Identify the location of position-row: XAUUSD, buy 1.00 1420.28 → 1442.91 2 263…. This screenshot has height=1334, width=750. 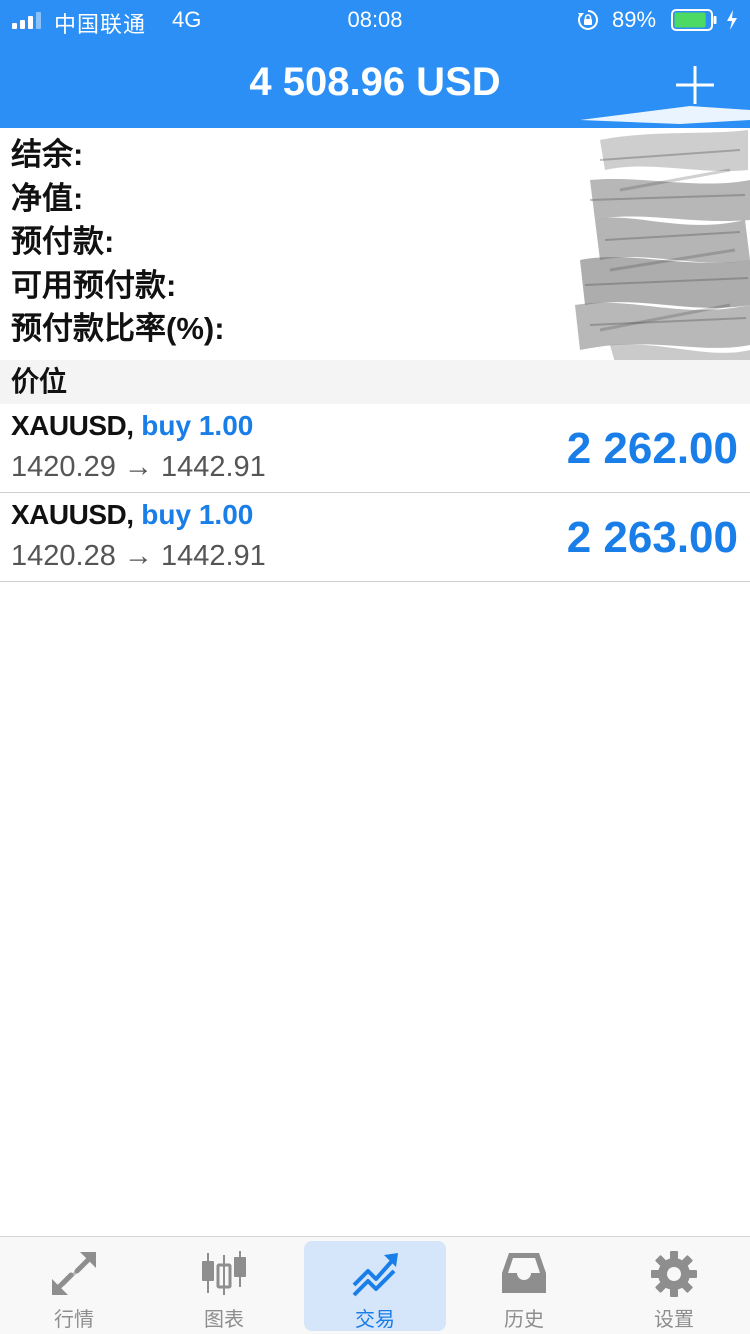
(375, 537).